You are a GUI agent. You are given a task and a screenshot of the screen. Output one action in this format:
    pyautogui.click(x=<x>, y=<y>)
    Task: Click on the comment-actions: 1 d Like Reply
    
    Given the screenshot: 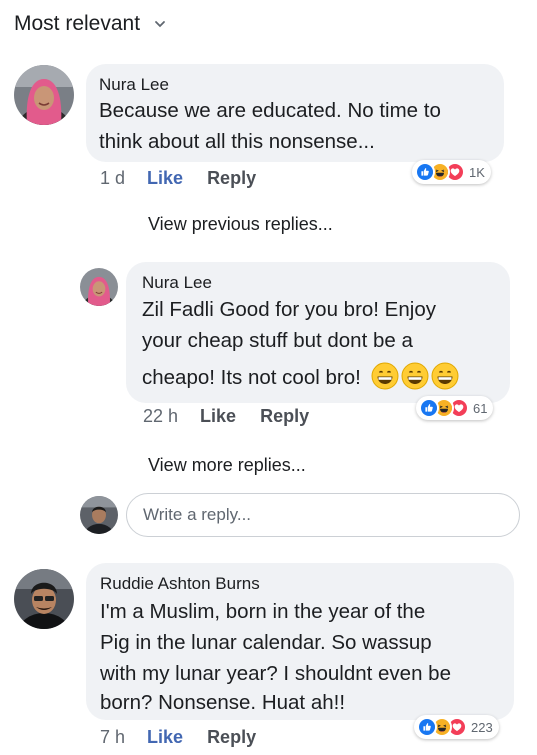 What is the action you would take?
    pyautogui.click(x=178, y=178)
    